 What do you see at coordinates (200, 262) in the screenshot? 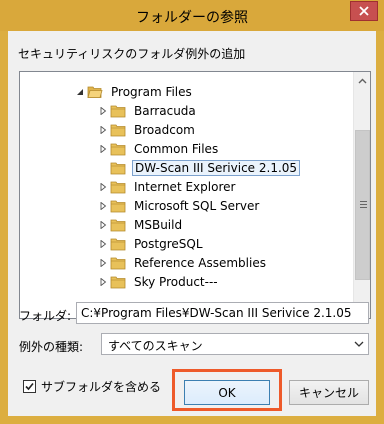
I see `tree-item-label: Reference Assemblies` at bounding box center [200, 262].